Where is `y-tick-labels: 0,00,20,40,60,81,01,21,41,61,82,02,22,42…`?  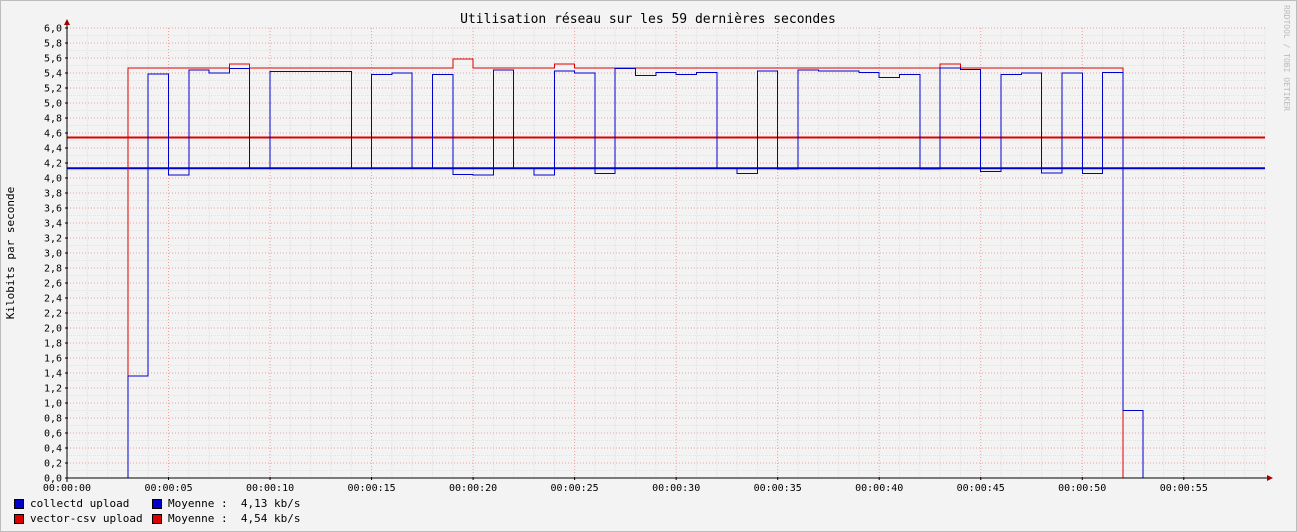 y-tick-labels: 0,00,20,40,60,81,01,21,41,61,82,02,22,42… is located at coordinates (53, 254).